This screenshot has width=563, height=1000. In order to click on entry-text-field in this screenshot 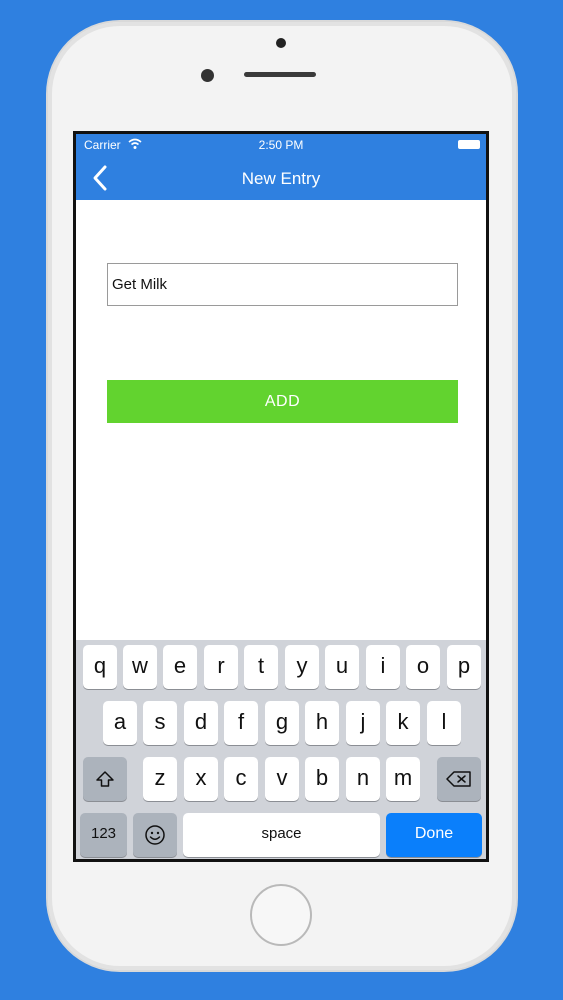, I will do `click(282, 284)`.